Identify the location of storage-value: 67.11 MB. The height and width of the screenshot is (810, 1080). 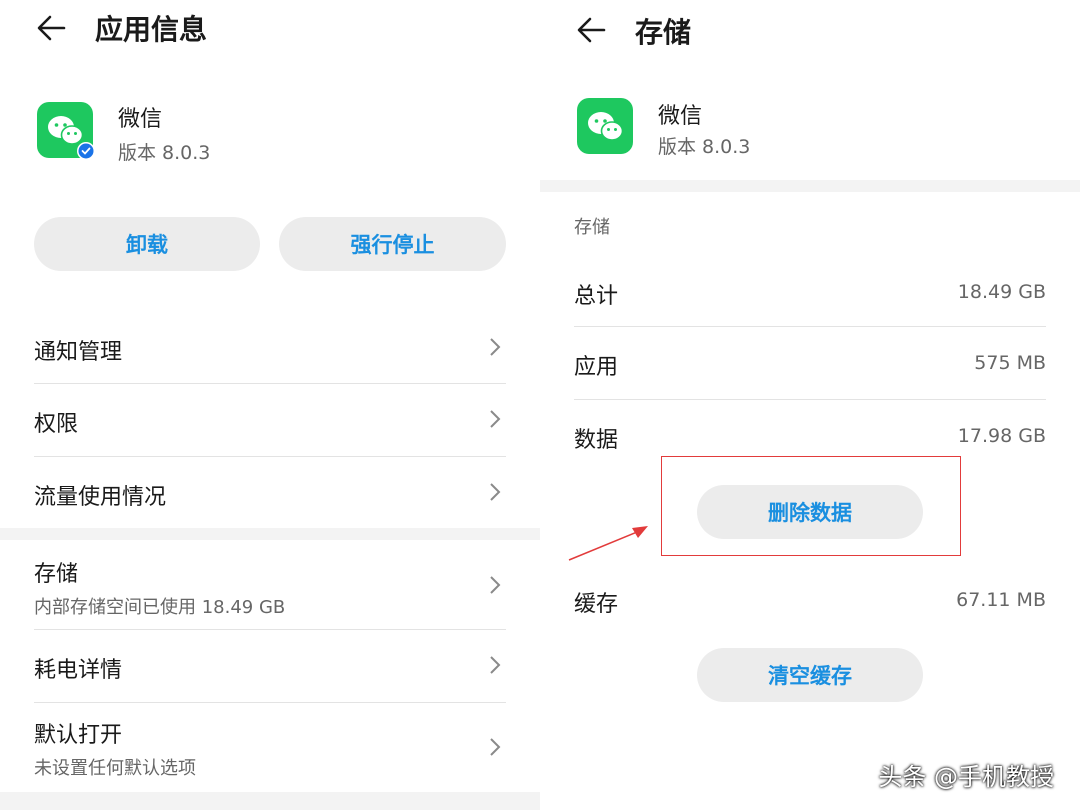
(1001, 600).